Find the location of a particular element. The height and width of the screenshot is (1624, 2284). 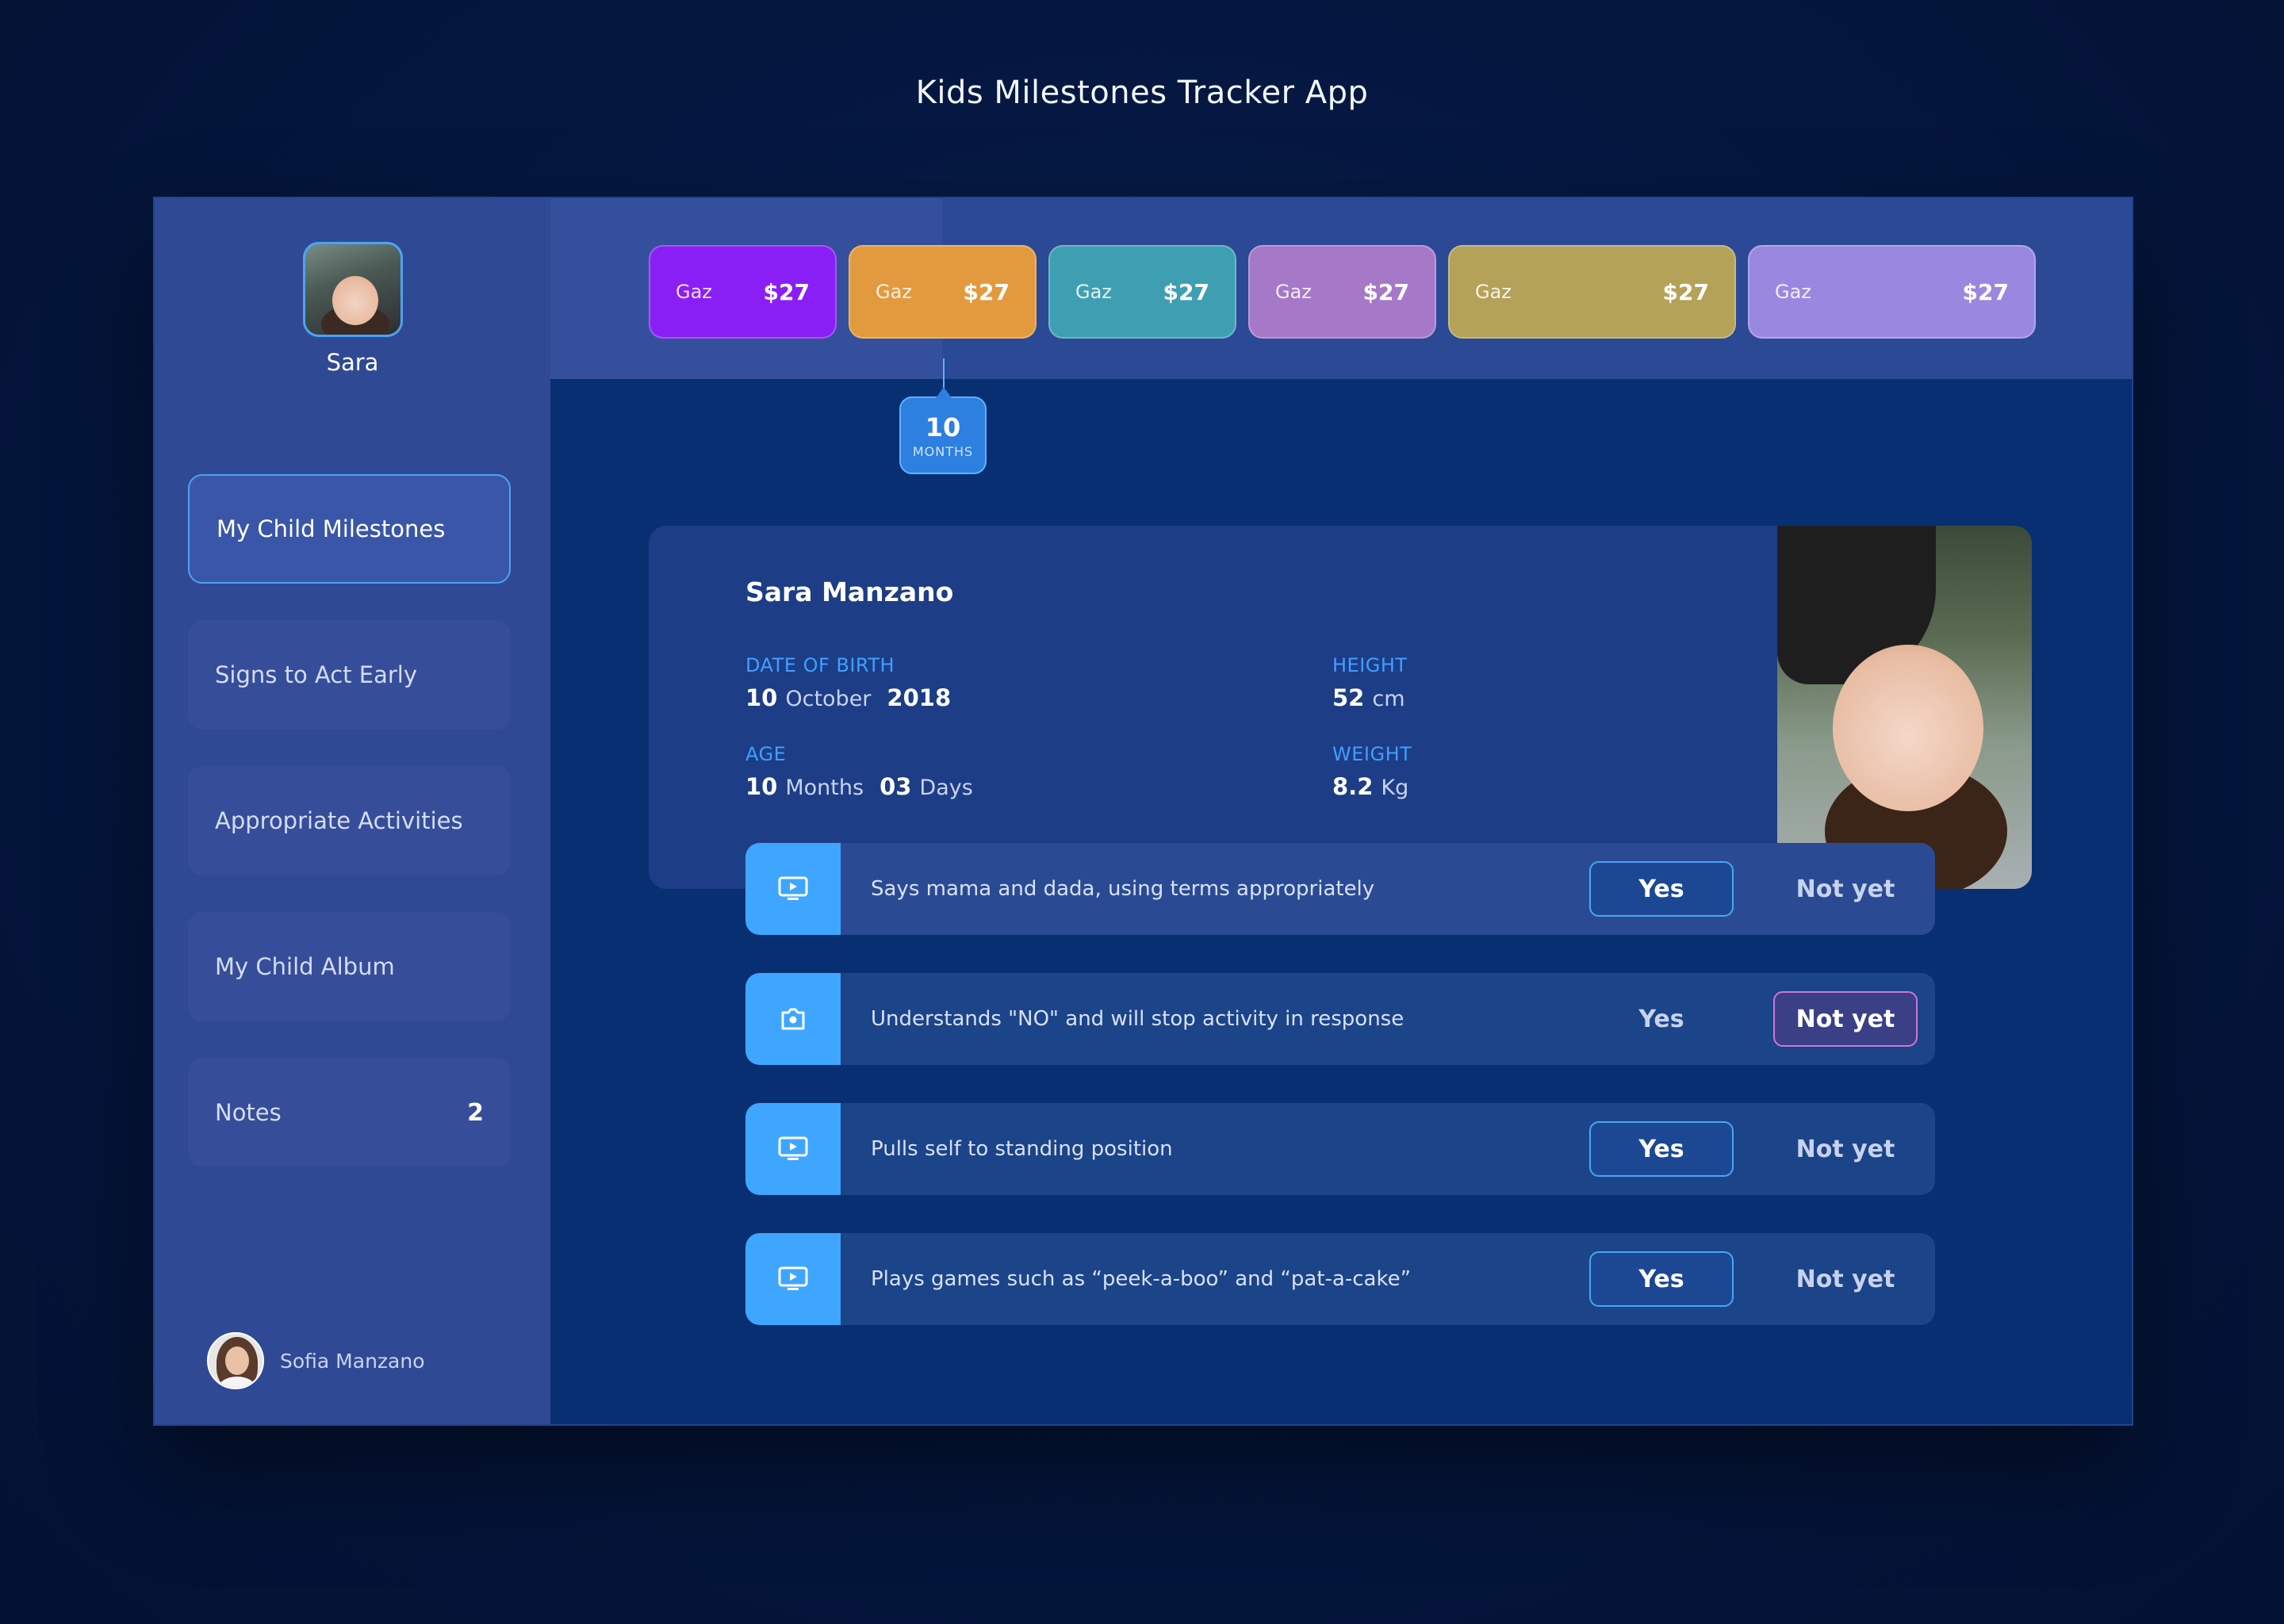

height-value: 52 is located at coordinates (1348, 697).